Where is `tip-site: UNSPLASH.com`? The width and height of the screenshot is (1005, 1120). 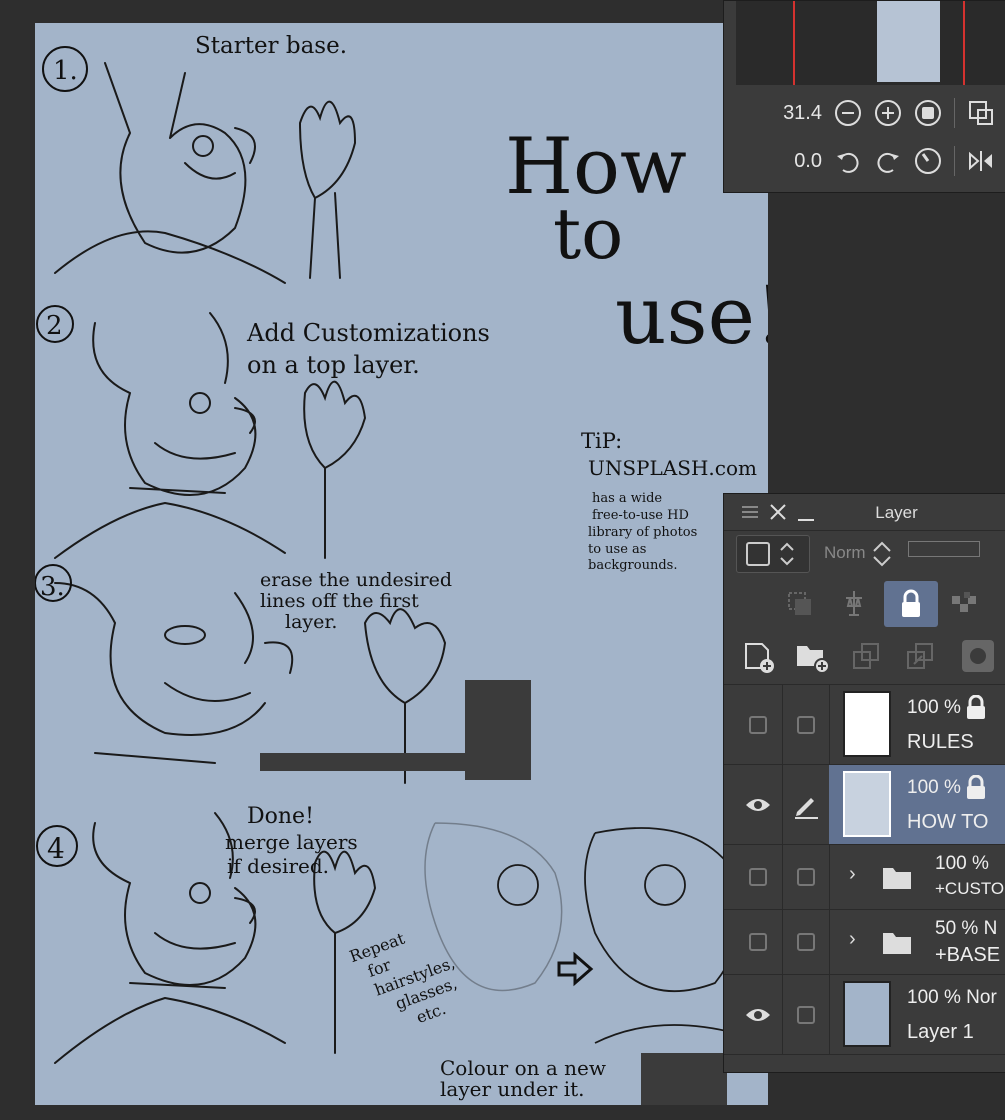
tip-site: UNSPLASH.com is located at coordinates (672, 468).